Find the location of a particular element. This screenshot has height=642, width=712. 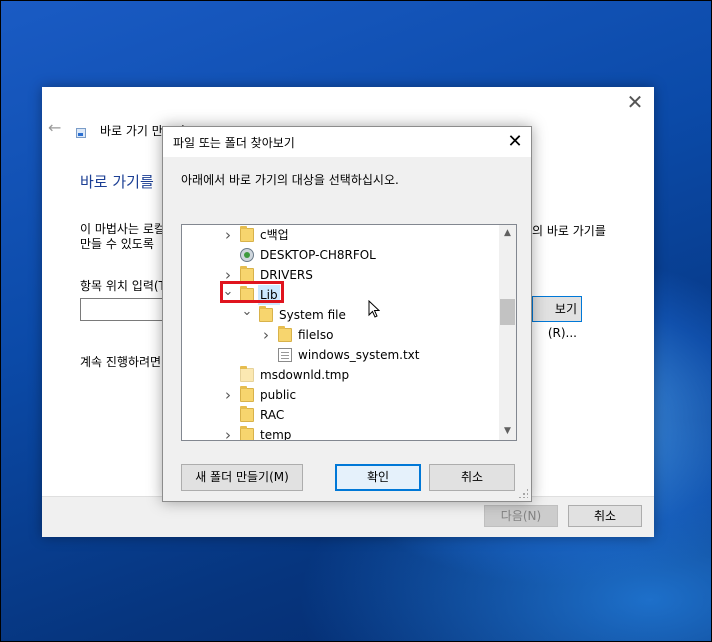

file-icon is located at coordinates (285, 355).